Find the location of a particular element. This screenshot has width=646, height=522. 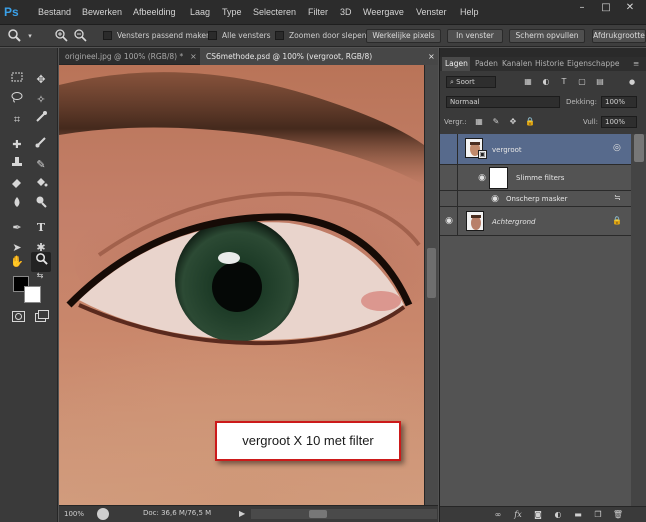

dodge-tool-icon is located at coordinates (41, 205).